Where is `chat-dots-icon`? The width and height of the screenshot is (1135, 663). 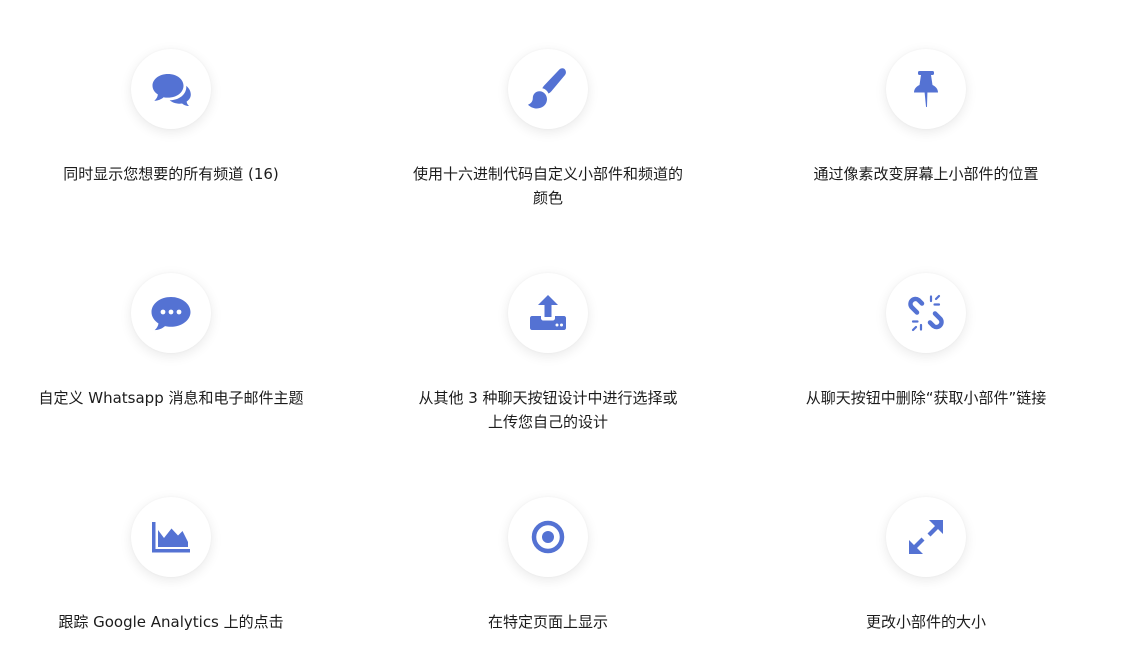 chat-dots-icon is located at coordinates (171, 313).